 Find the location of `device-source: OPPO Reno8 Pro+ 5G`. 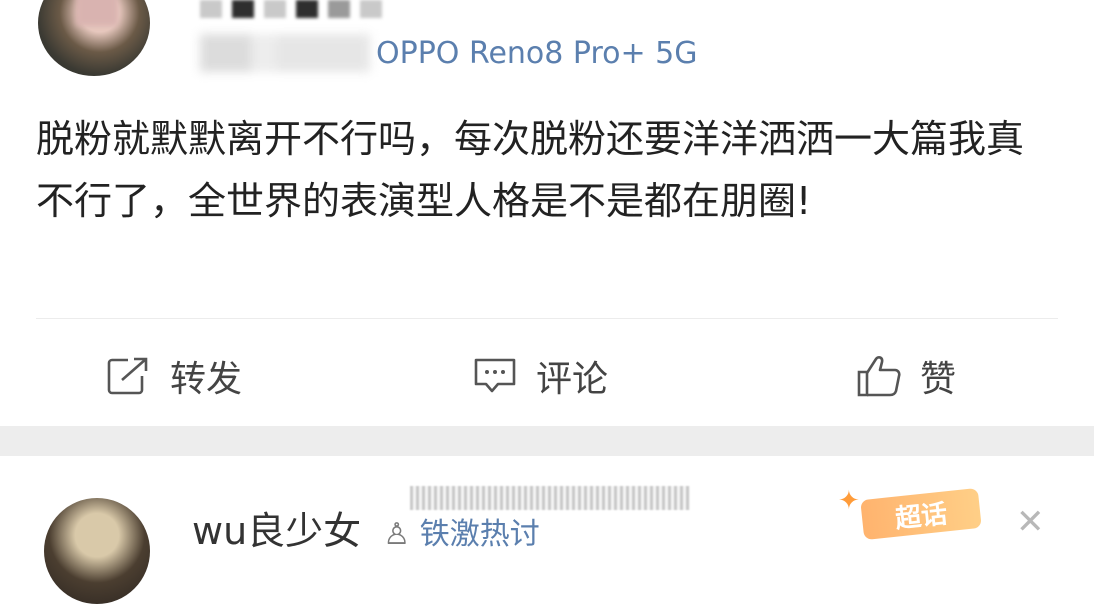

device-source: OPPO Reno8 Pro+ 5G is located at coordinates (537, 53).